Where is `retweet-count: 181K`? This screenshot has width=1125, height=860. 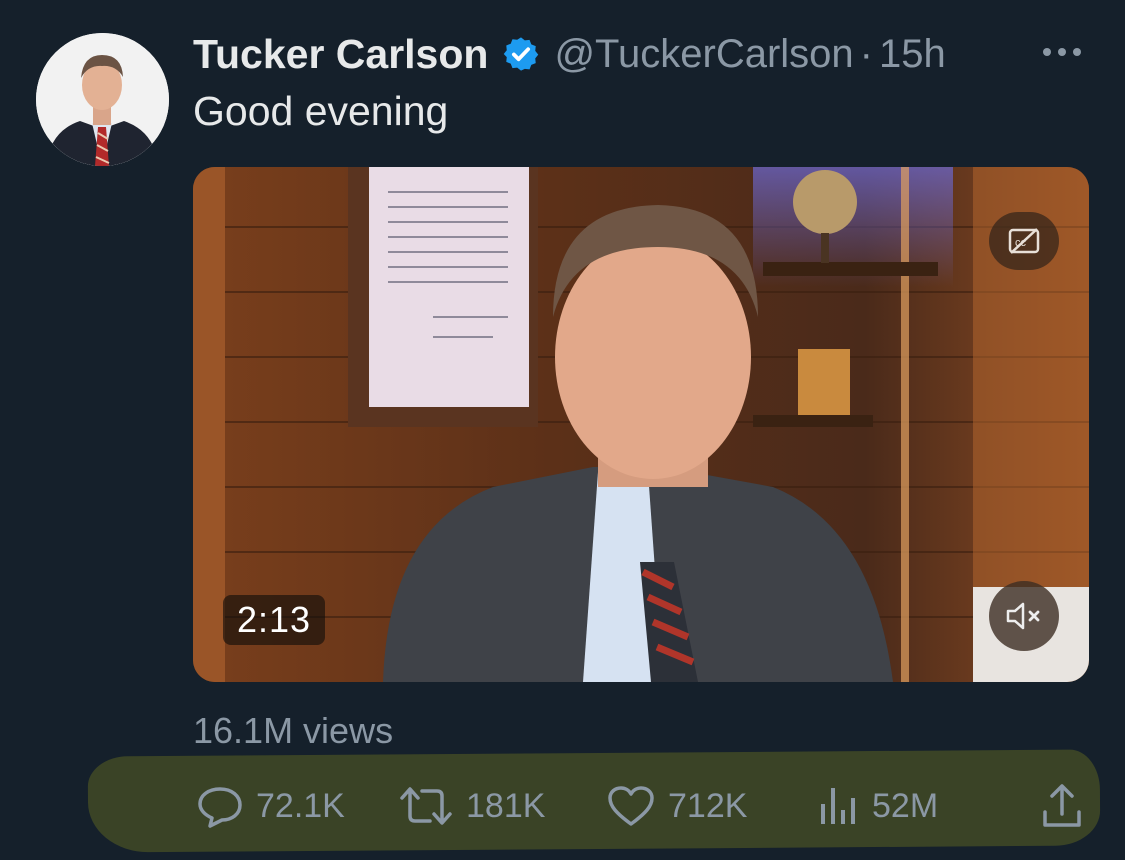
retweet-count: 181K is located at coordinates (506, 805).